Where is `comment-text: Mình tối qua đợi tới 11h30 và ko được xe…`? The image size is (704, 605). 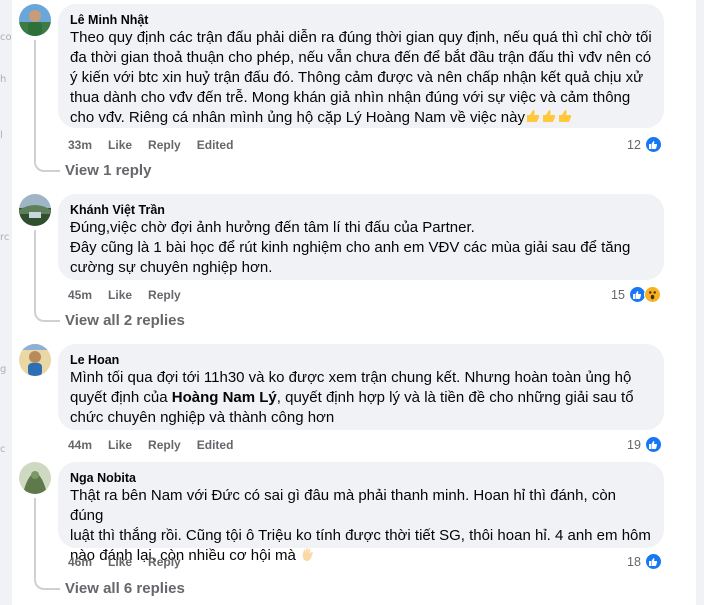
comment-text: Mình tối qua đợi tới 11h30 và ko được xe… is located at coordinates (352, 397).